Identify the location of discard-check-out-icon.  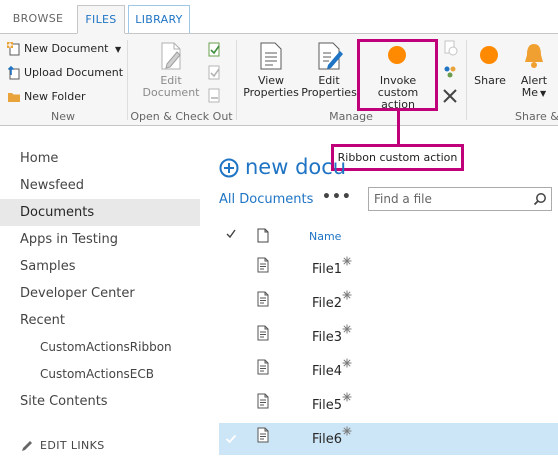
(214, 96).